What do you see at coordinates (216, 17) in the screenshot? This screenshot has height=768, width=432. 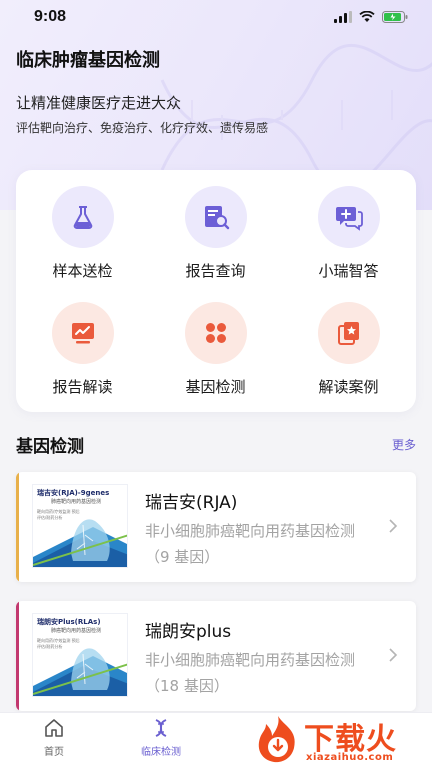 I see `status-bar: 9:08` at bounding box center [216, 17].